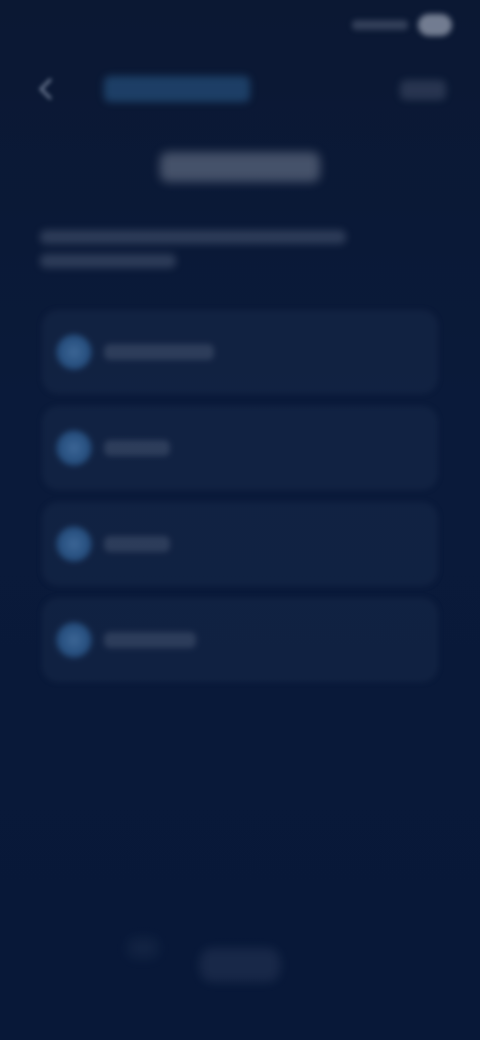  What do you see at coordinates (380, 25) in the screenshot?
I see `signal-icon` at bounding box center [380, 25].